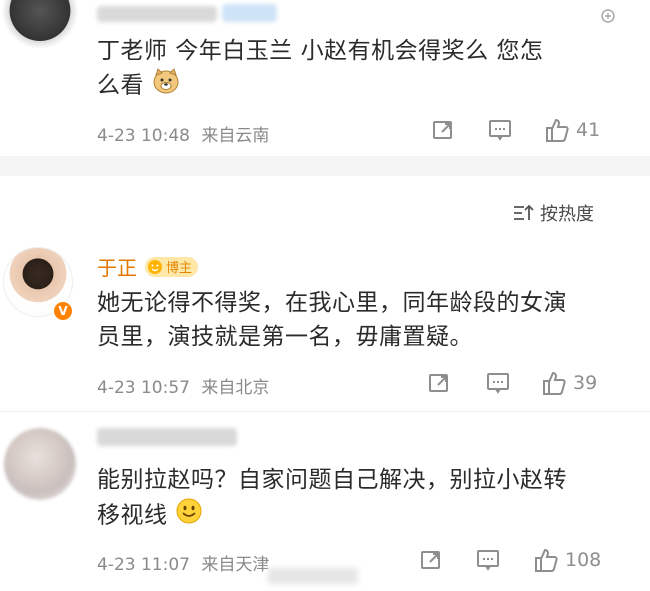  What do you see at coordinates (320, 51) in the screenshot?
I see `comment-text-line: 丁老师 今年白玉兰 小赵有机会得奖么 您怎` at bounding box center [320, 51].